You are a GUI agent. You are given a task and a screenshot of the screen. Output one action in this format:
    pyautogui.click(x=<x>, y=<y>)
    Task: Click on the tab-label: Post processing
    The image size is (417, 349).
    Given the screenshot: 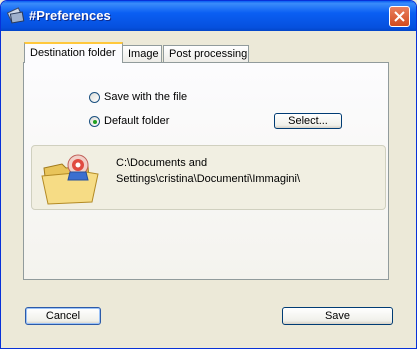 What is the action you would take?
    pyautogui.click(x=208, y=54)
    